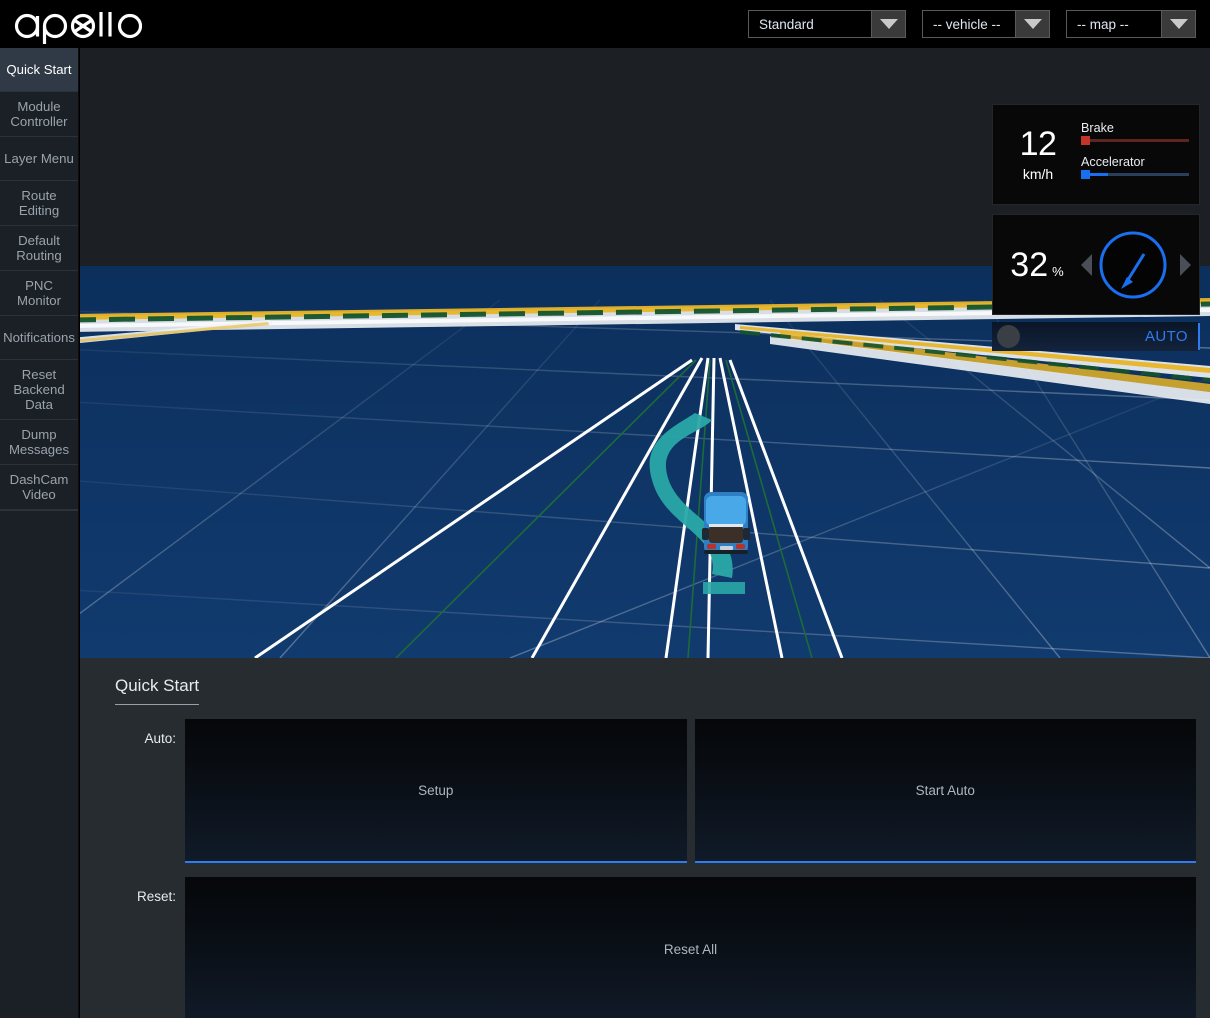 The height and width of the screenshot is (1018, 1210). I want to click on steering-wheel-icon, so click(1133, 264).